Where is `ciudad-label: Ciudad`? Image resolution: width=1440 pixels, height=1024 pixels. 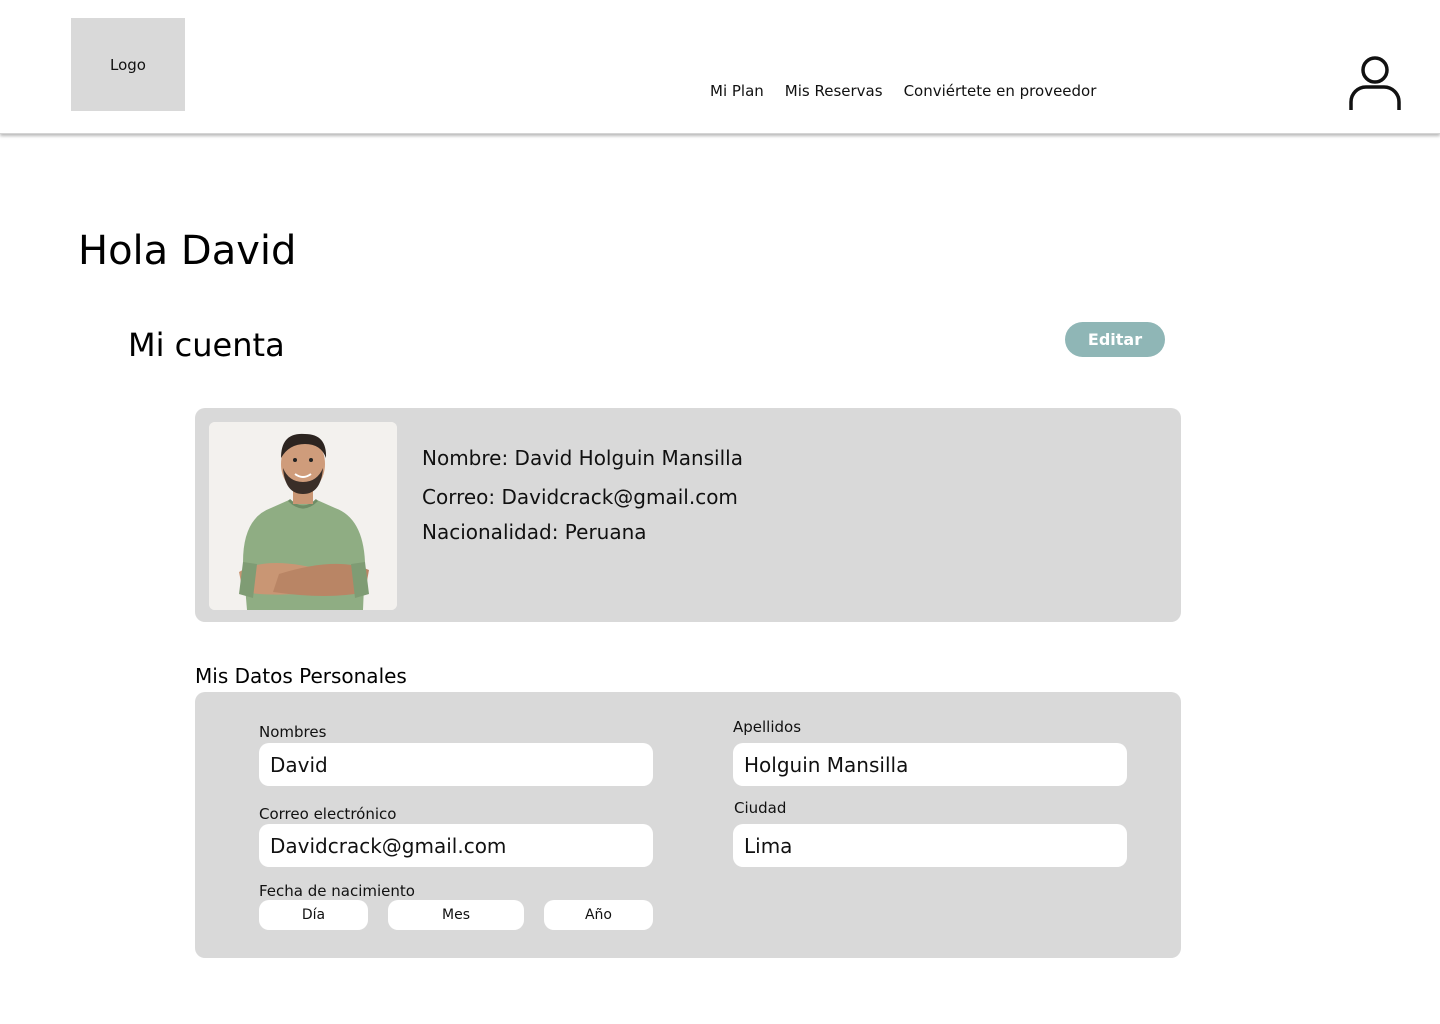
ciudad-label: Ciudad is located at coordinates (760, 808).